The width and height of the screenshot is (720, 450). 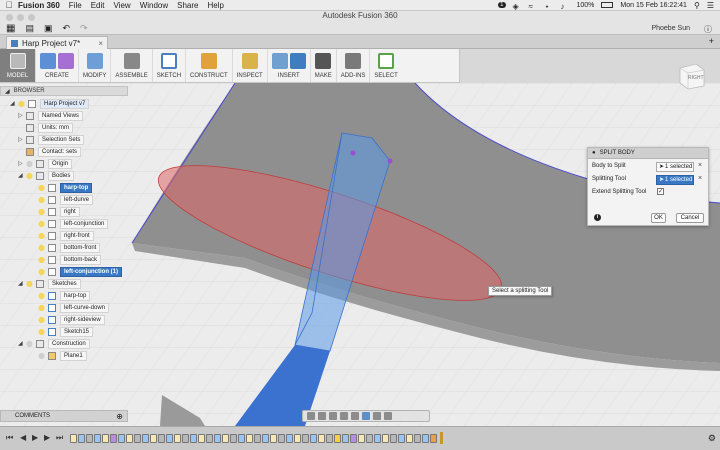 What do you see at coordinates (66, 199) in the screenshot?
I see `tree-item-body: left-durve` at bounding box center [66, 199].